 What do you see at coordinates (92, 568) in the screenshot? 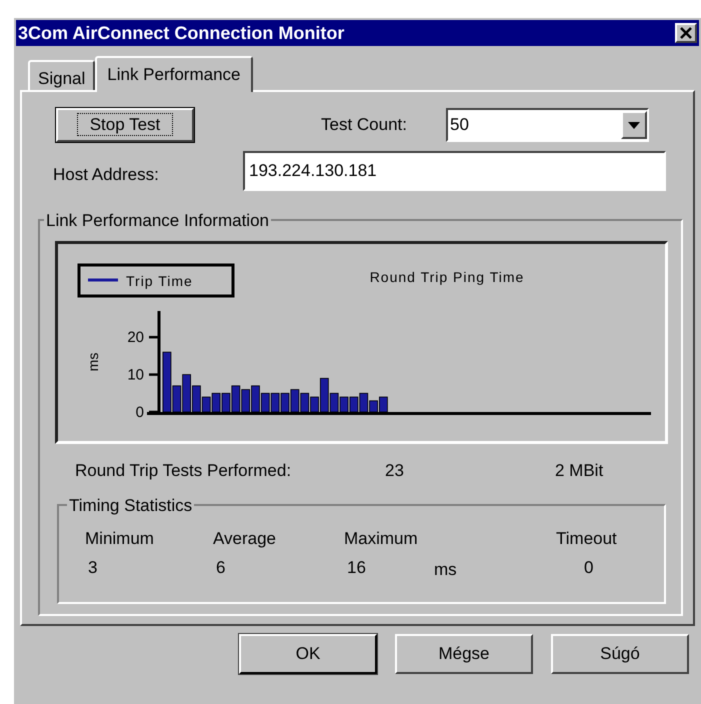
I see `statistic-value: 3` at bounding box center [92, 568].